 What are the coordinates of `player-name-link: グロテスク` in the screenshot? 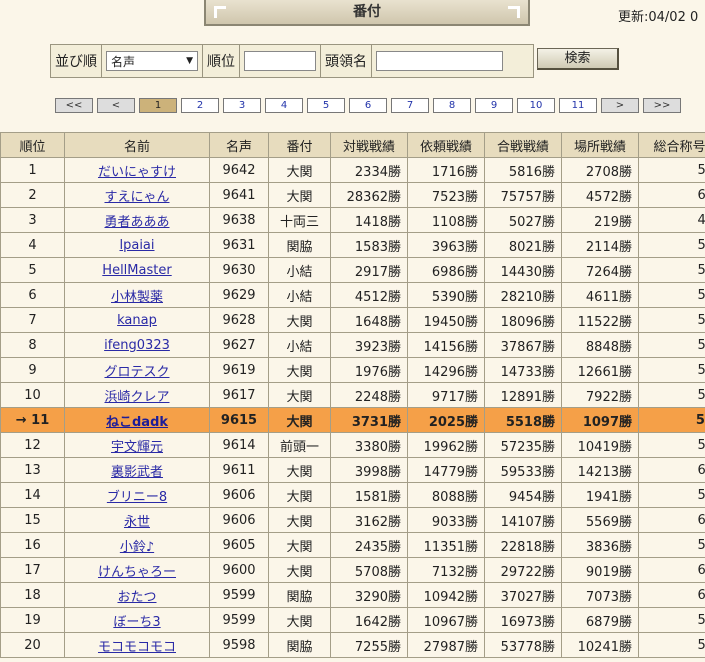 It's located at (136, 372).